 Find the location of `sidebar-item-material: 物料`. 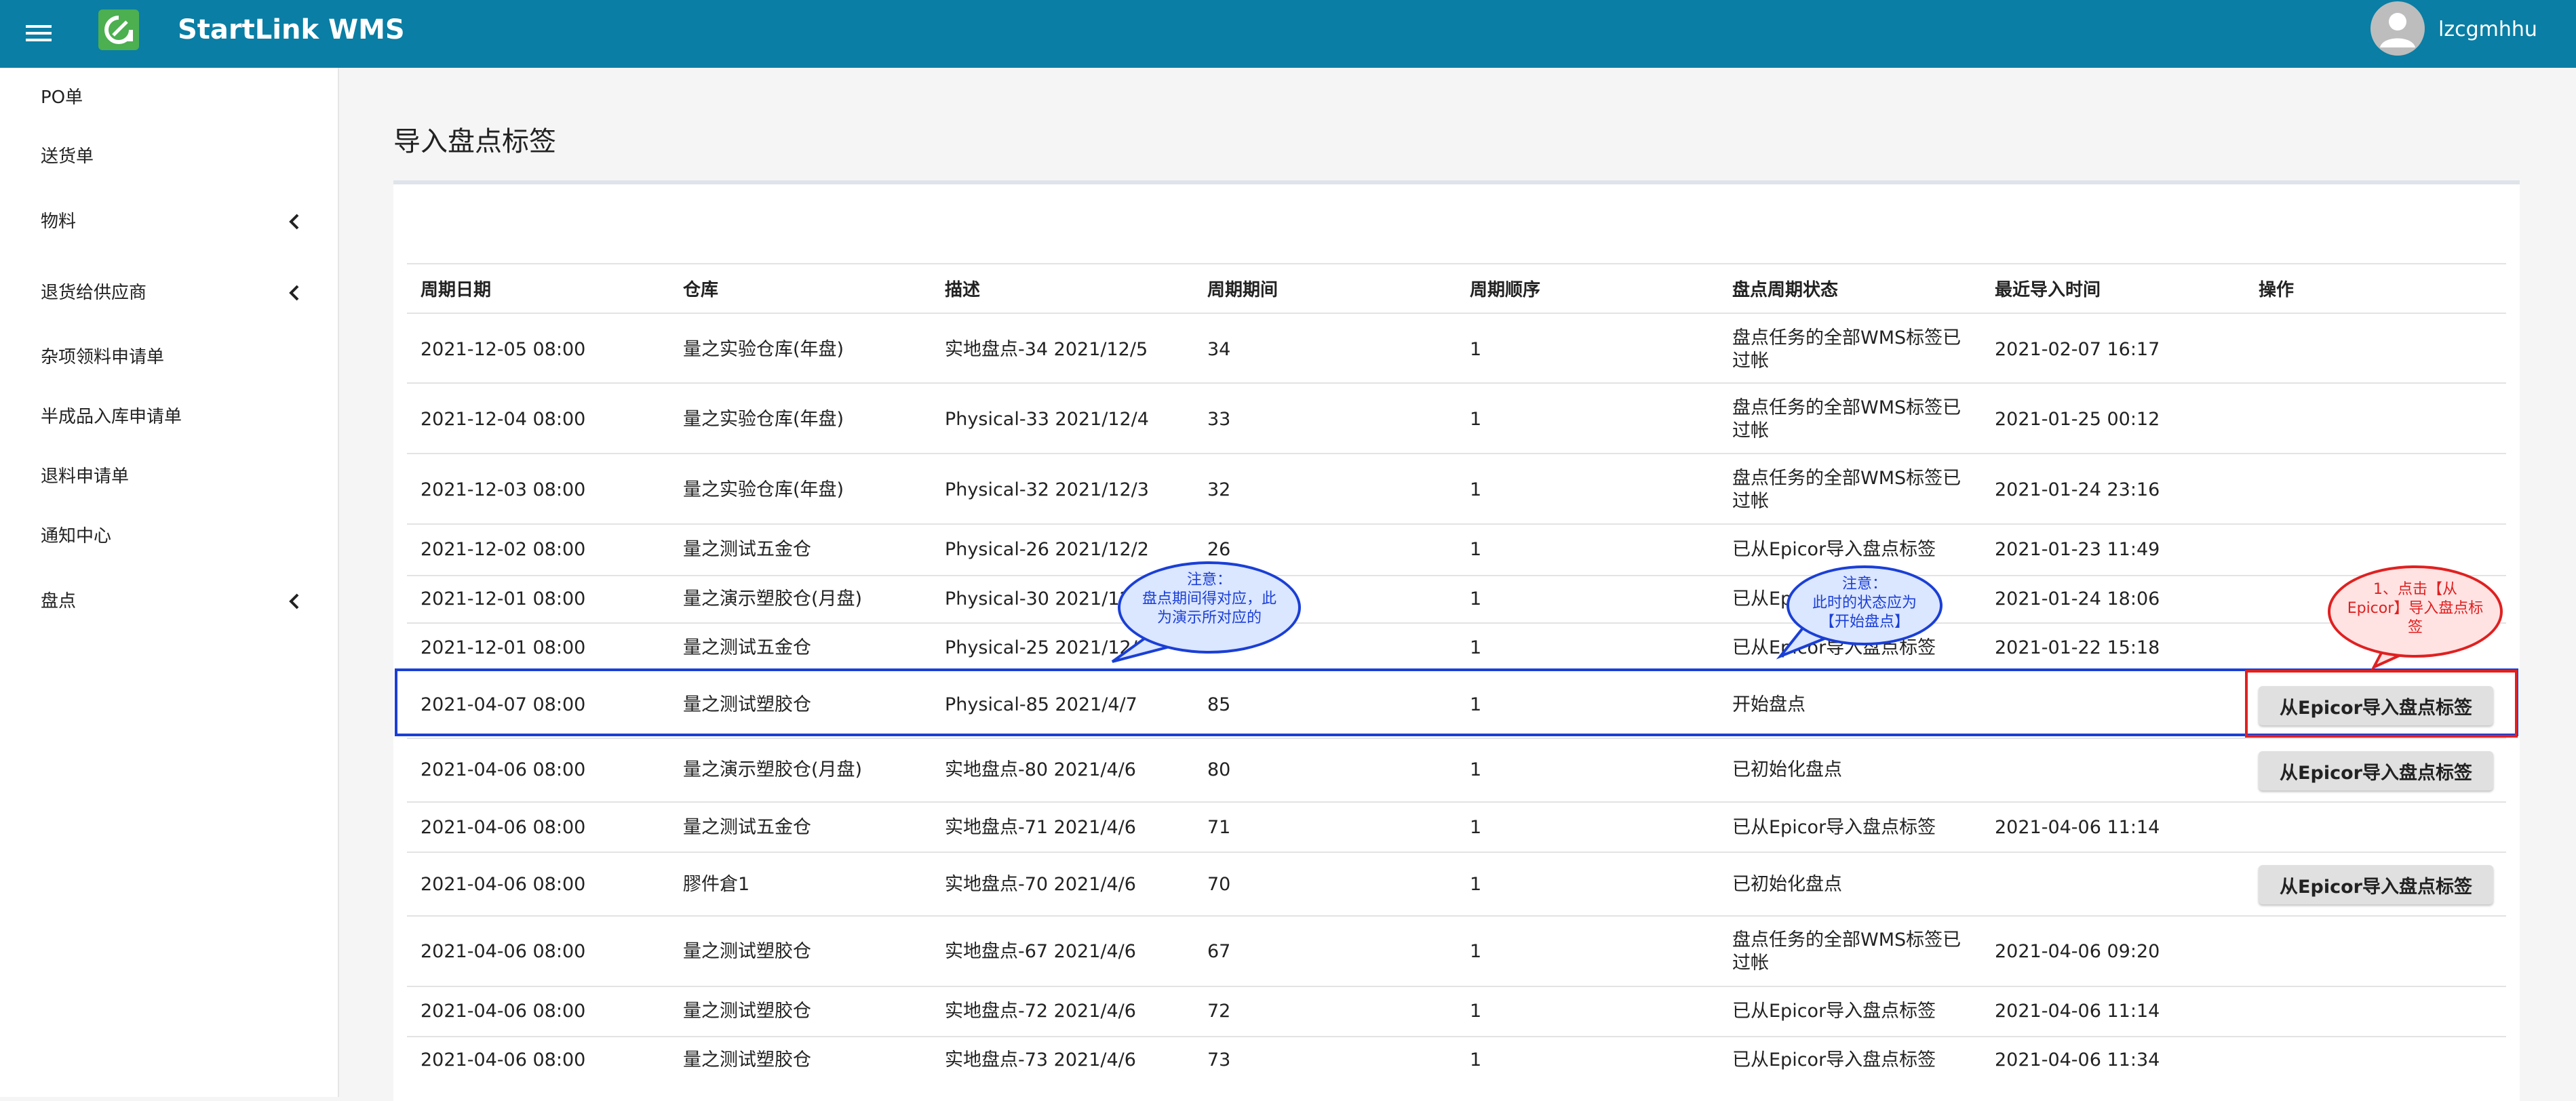

sidebar-item-material: 物料 is located at coordinates (58, 221).